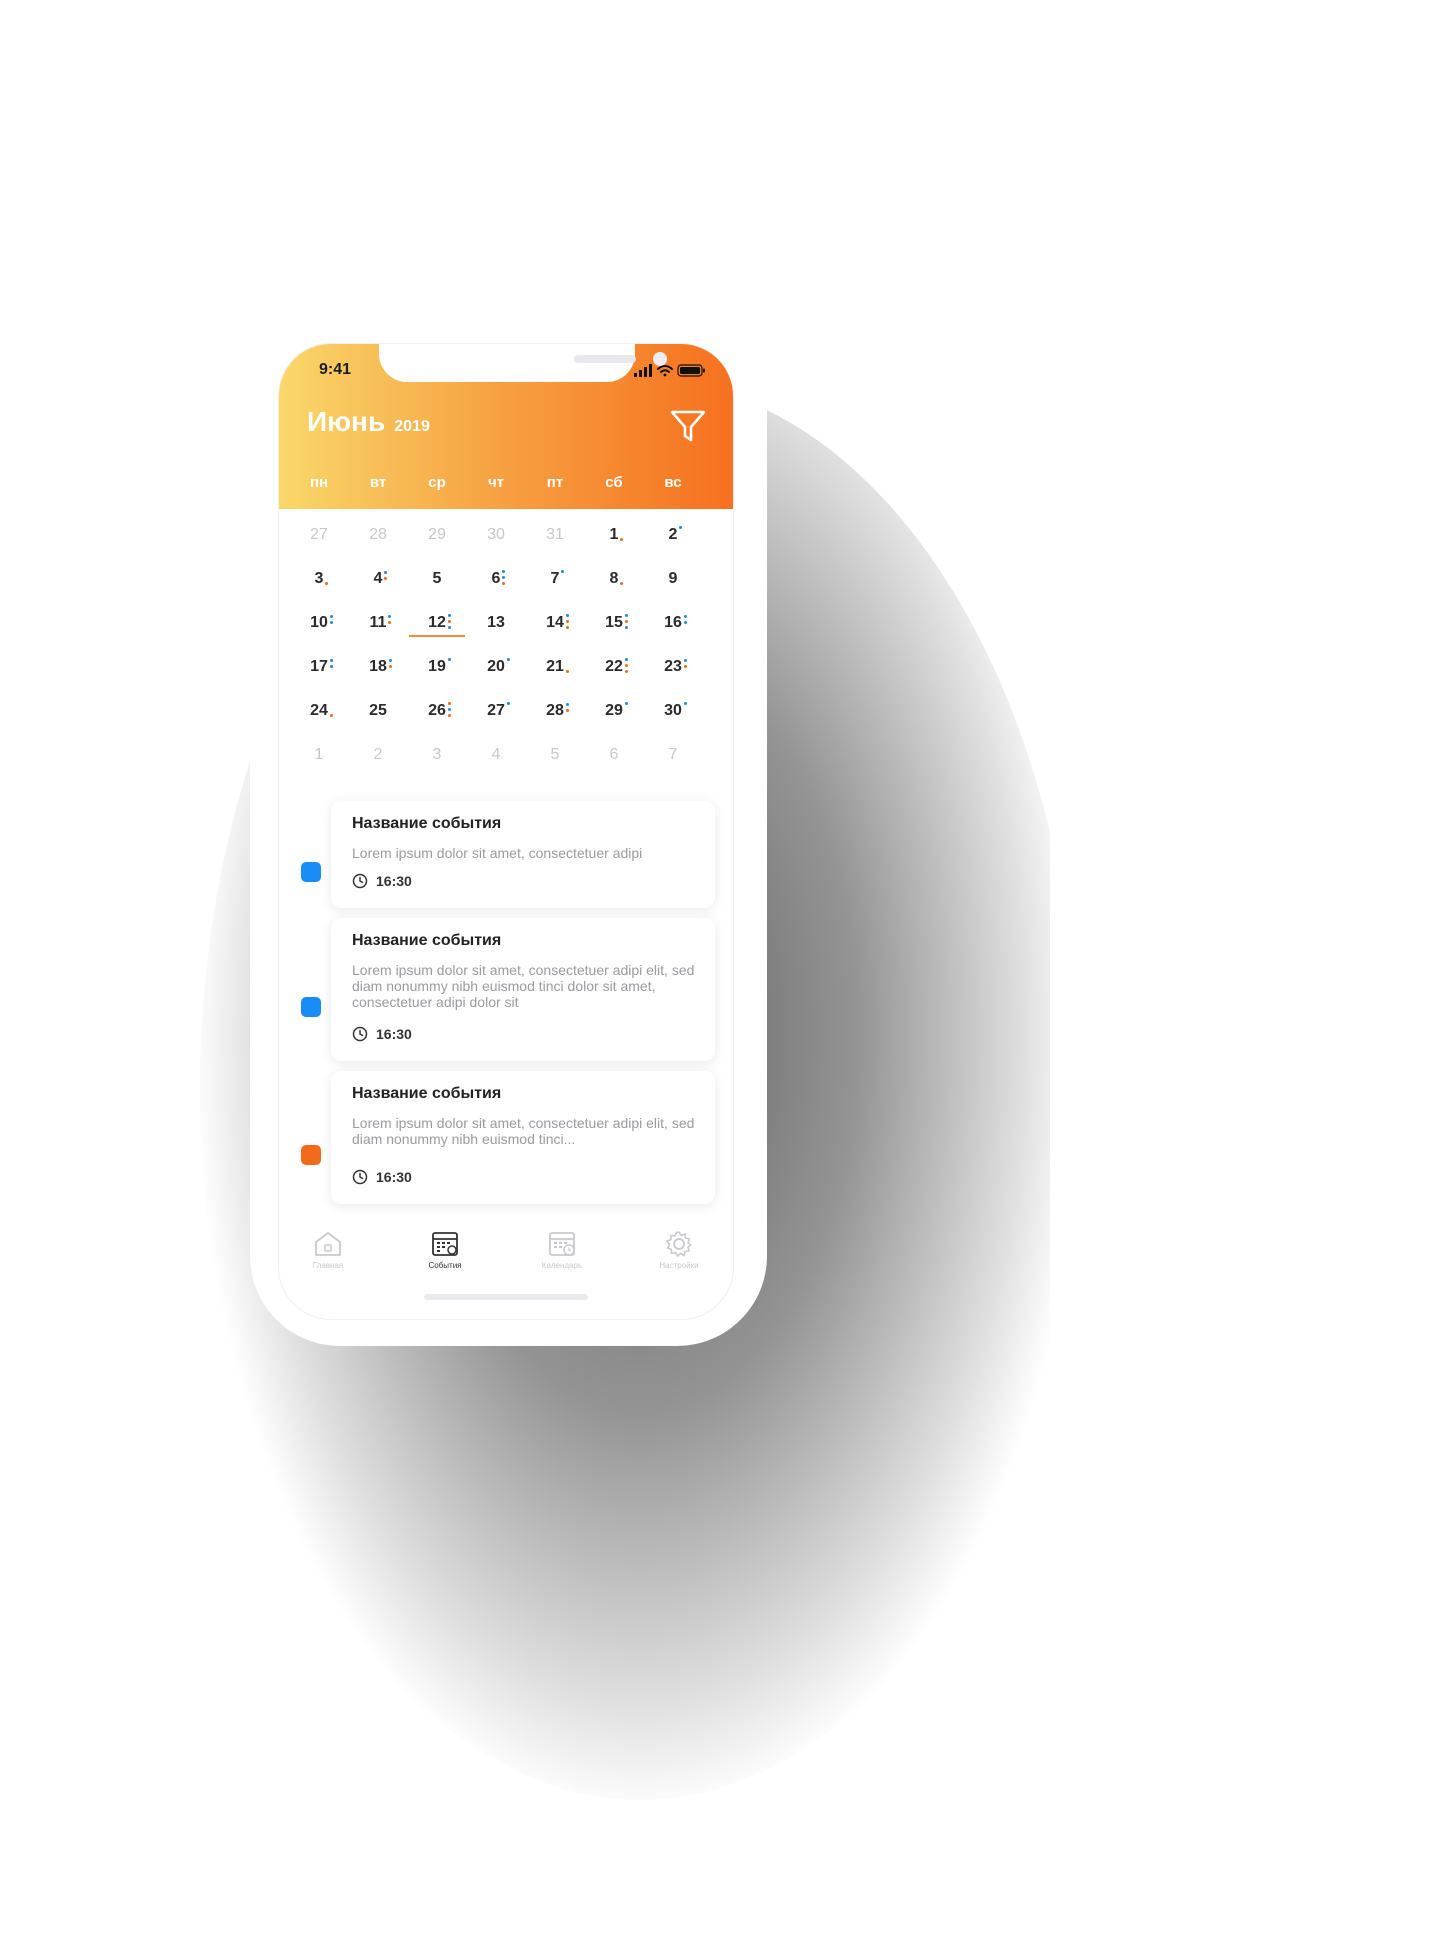  Describe the element at coordinates (412, 426) in the screenshot. I see `year-label: 2019` at that location.